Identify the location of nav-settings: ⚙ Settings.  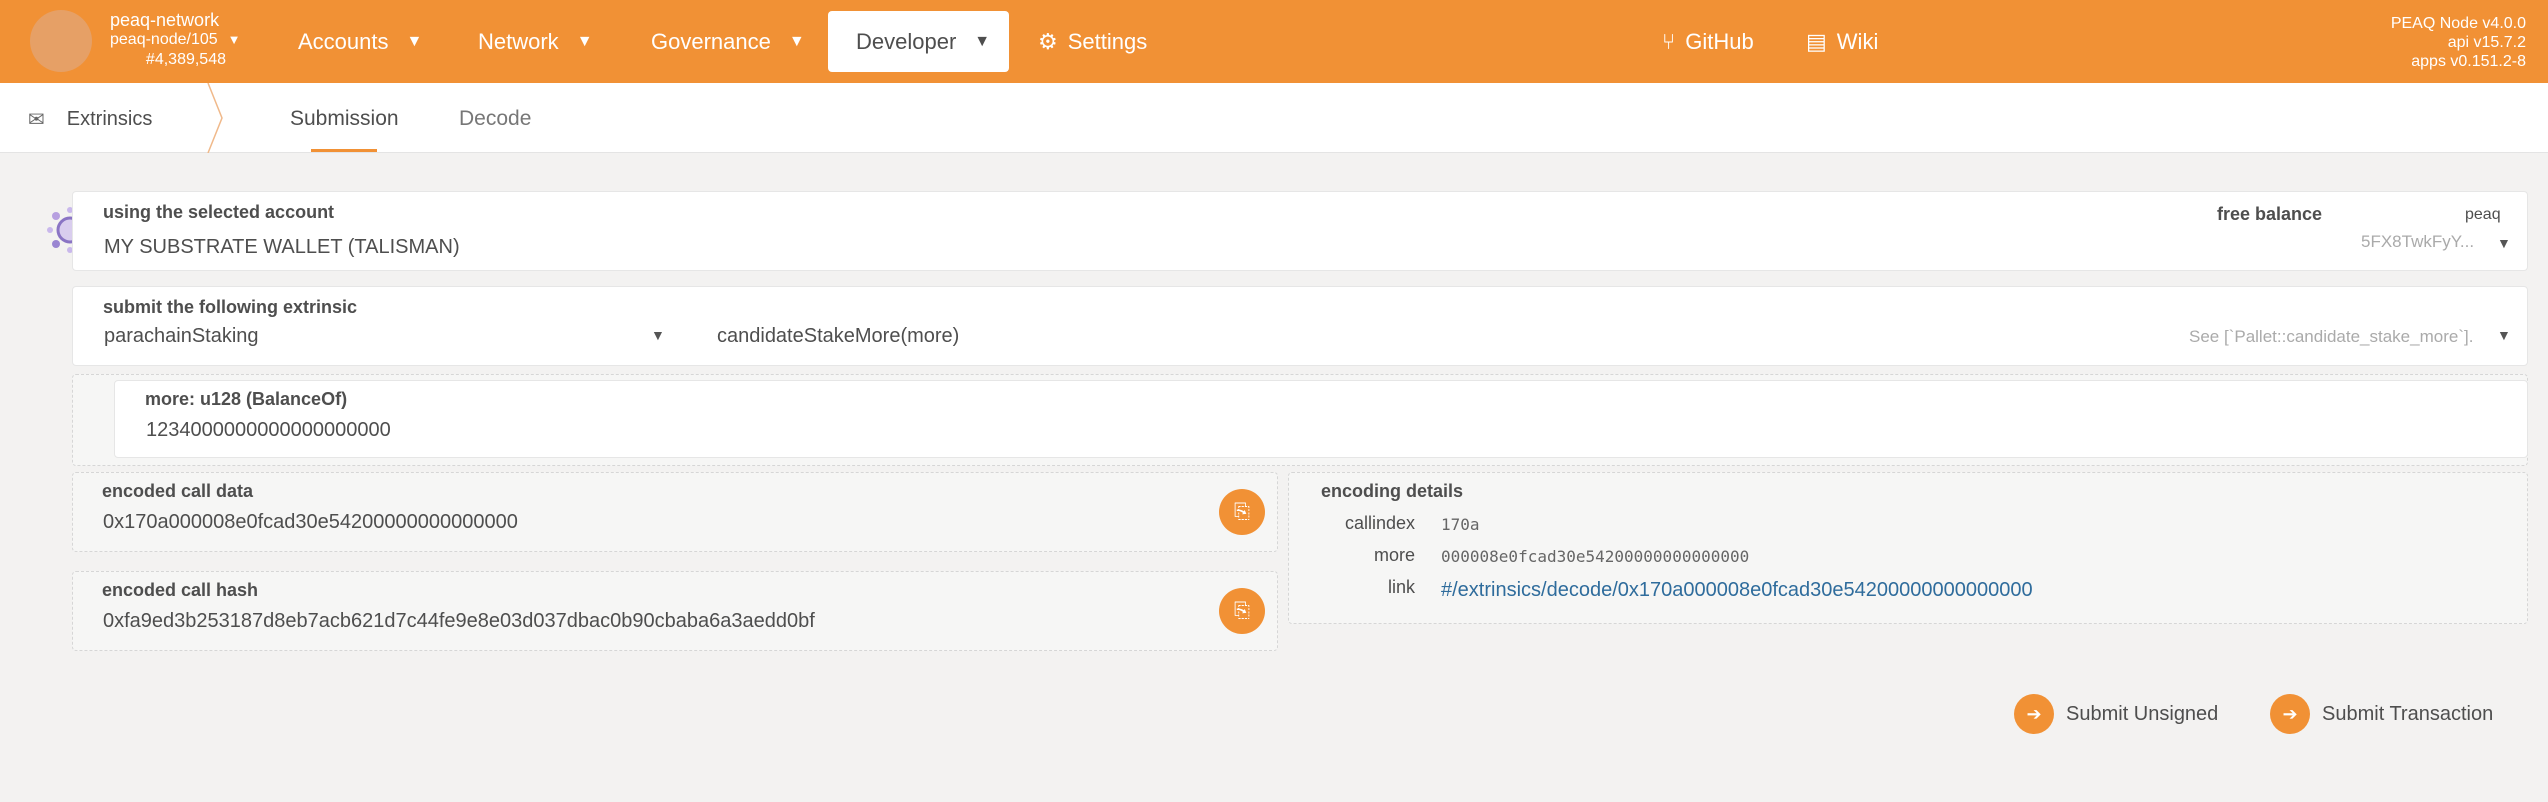
(1092, 41).